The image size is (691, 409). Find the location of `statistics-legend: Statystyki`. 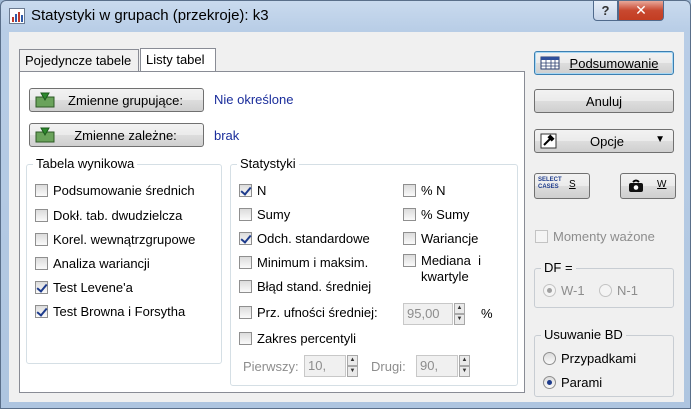

statistics-legend: Statystyki is located at coordinates (268, 163).